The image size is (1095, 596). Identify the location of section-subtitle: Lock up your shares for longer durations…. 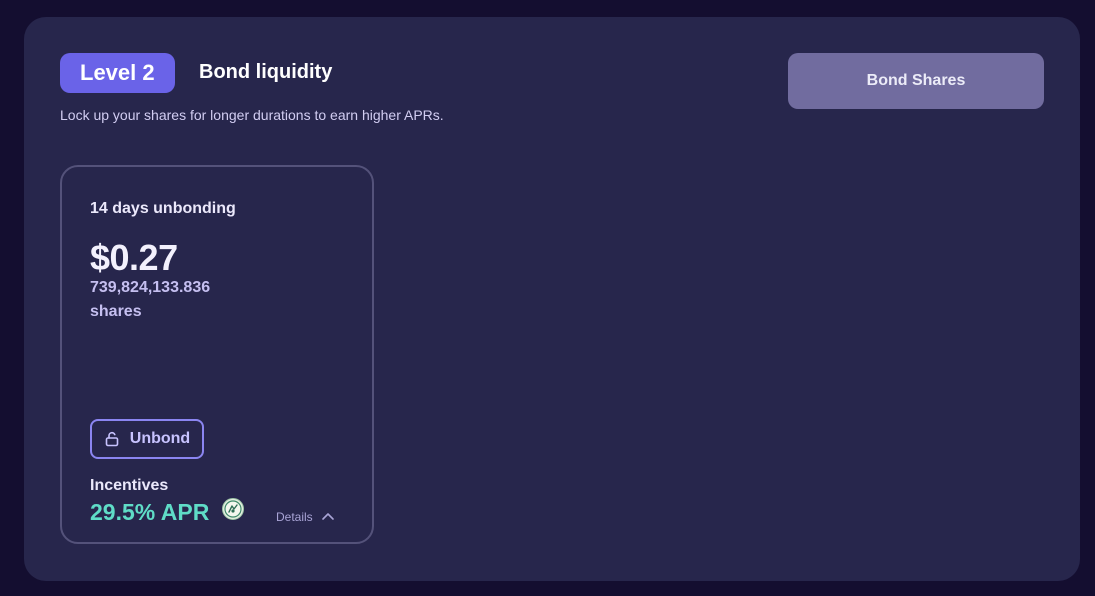
(252, 115).